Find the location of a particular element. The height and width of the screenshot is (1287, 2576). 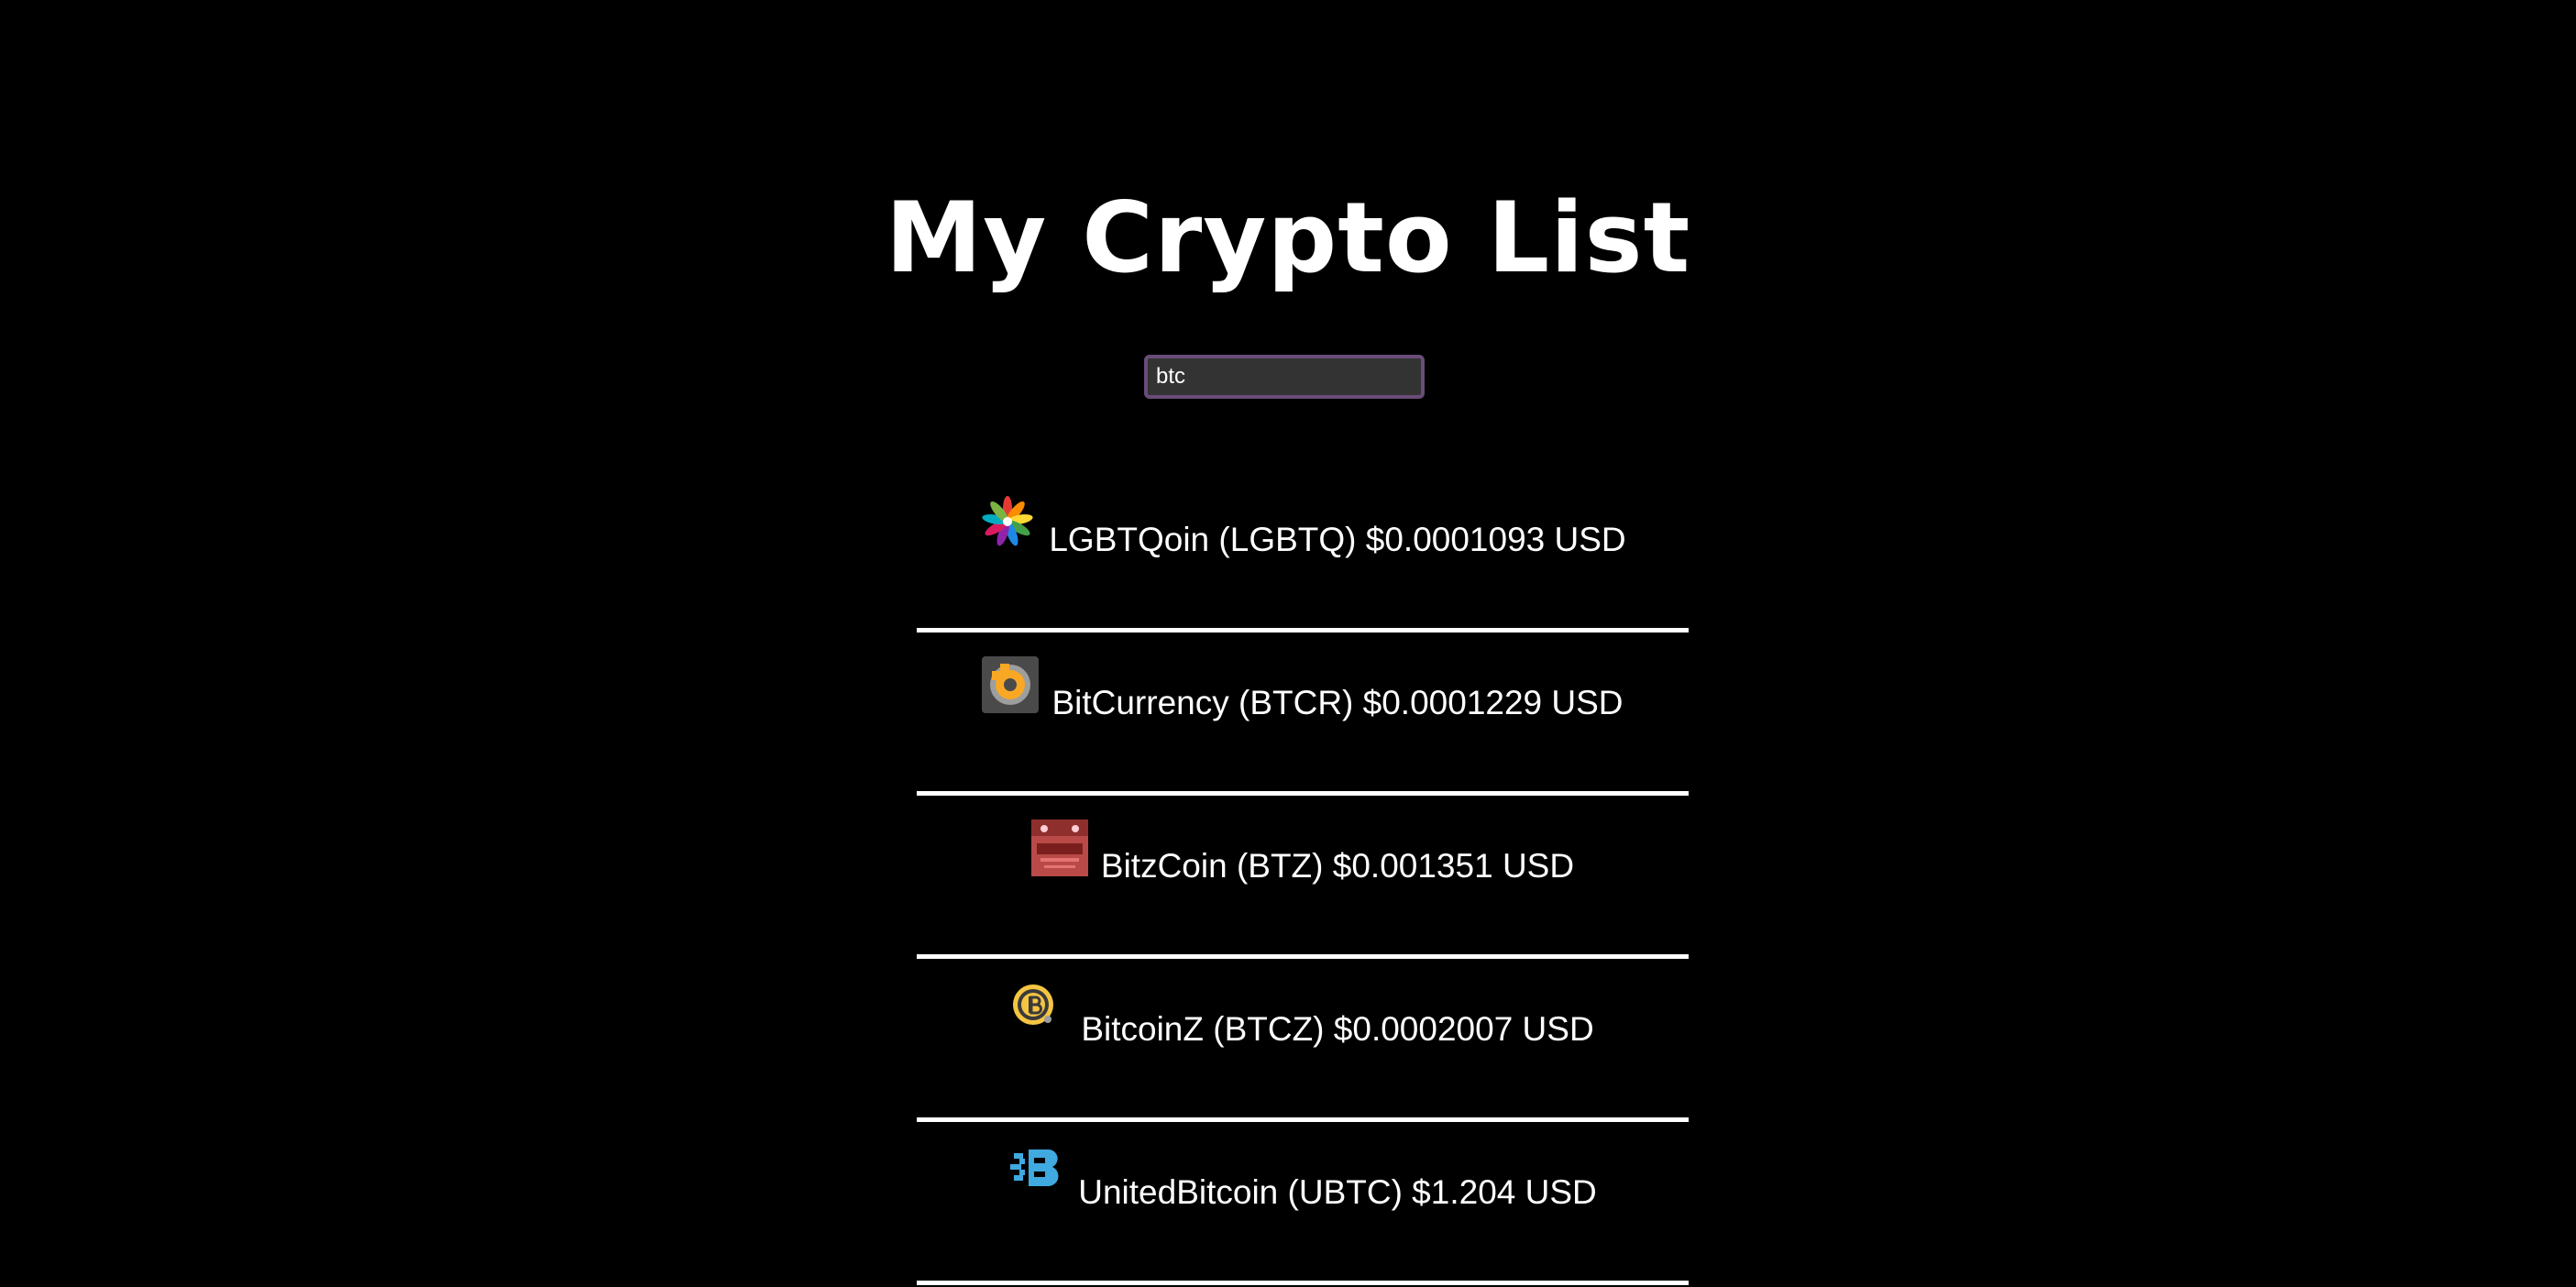

coin-row: BitzCoin (BTZ) $0.001351 USD is located at coordinates (1303, 853).